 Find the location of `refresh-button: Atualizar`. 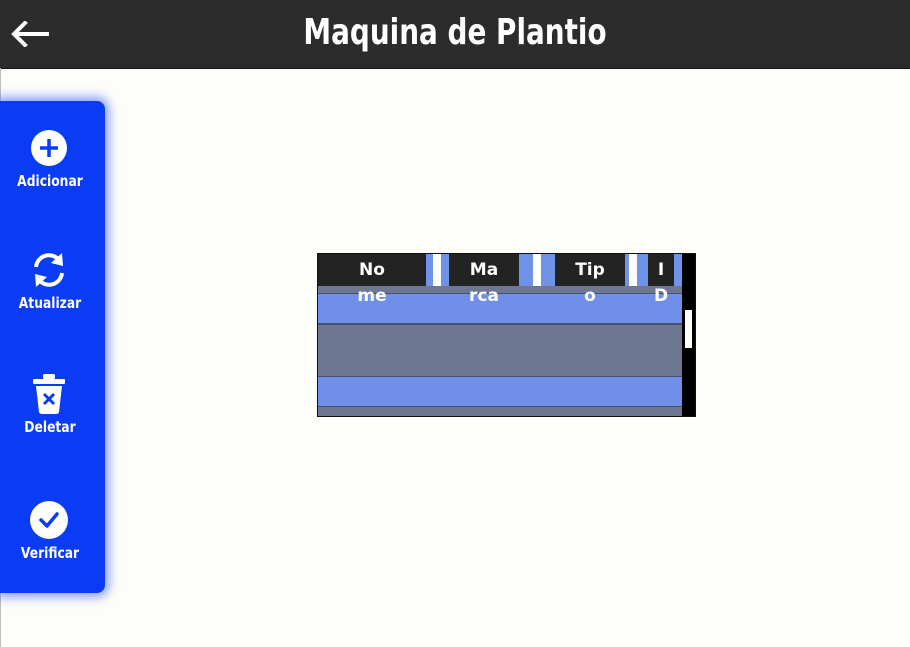

refresh-button: Atualizar is located at coordinates (50, 294).